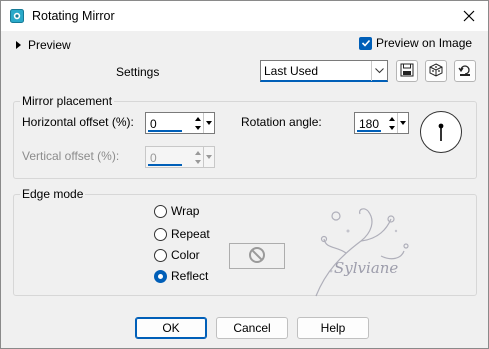 The height and width of the screenshot is (349, 489). Describe the element at coordinates (190, 234) in the screenshot. I see `radio-label: Repeat` at that location.